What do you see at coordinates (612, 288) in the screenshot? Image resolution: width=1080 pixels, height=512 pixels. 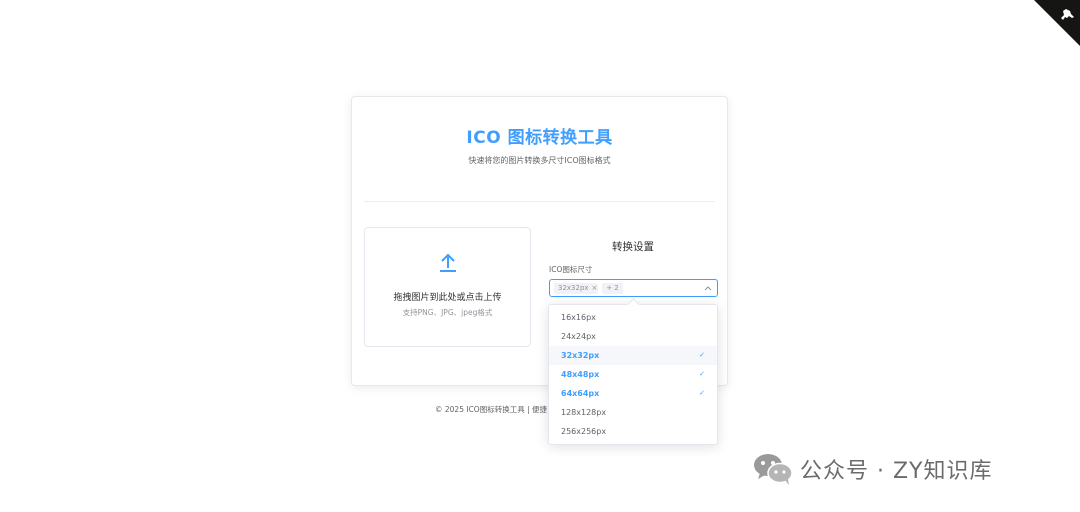 I see `extra-count-tag: + 2` at bounding box center [612, 288].